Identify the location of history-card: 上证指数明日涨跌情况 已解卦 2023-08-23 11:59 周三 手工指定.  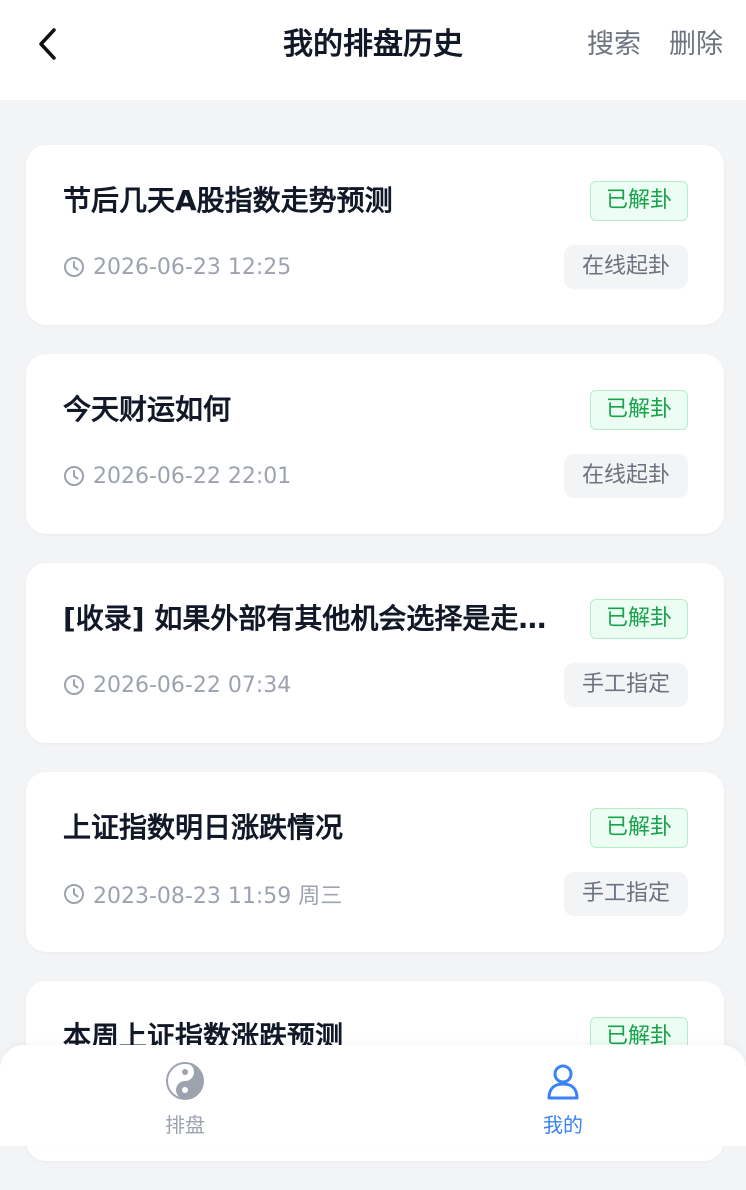
(375, 862).